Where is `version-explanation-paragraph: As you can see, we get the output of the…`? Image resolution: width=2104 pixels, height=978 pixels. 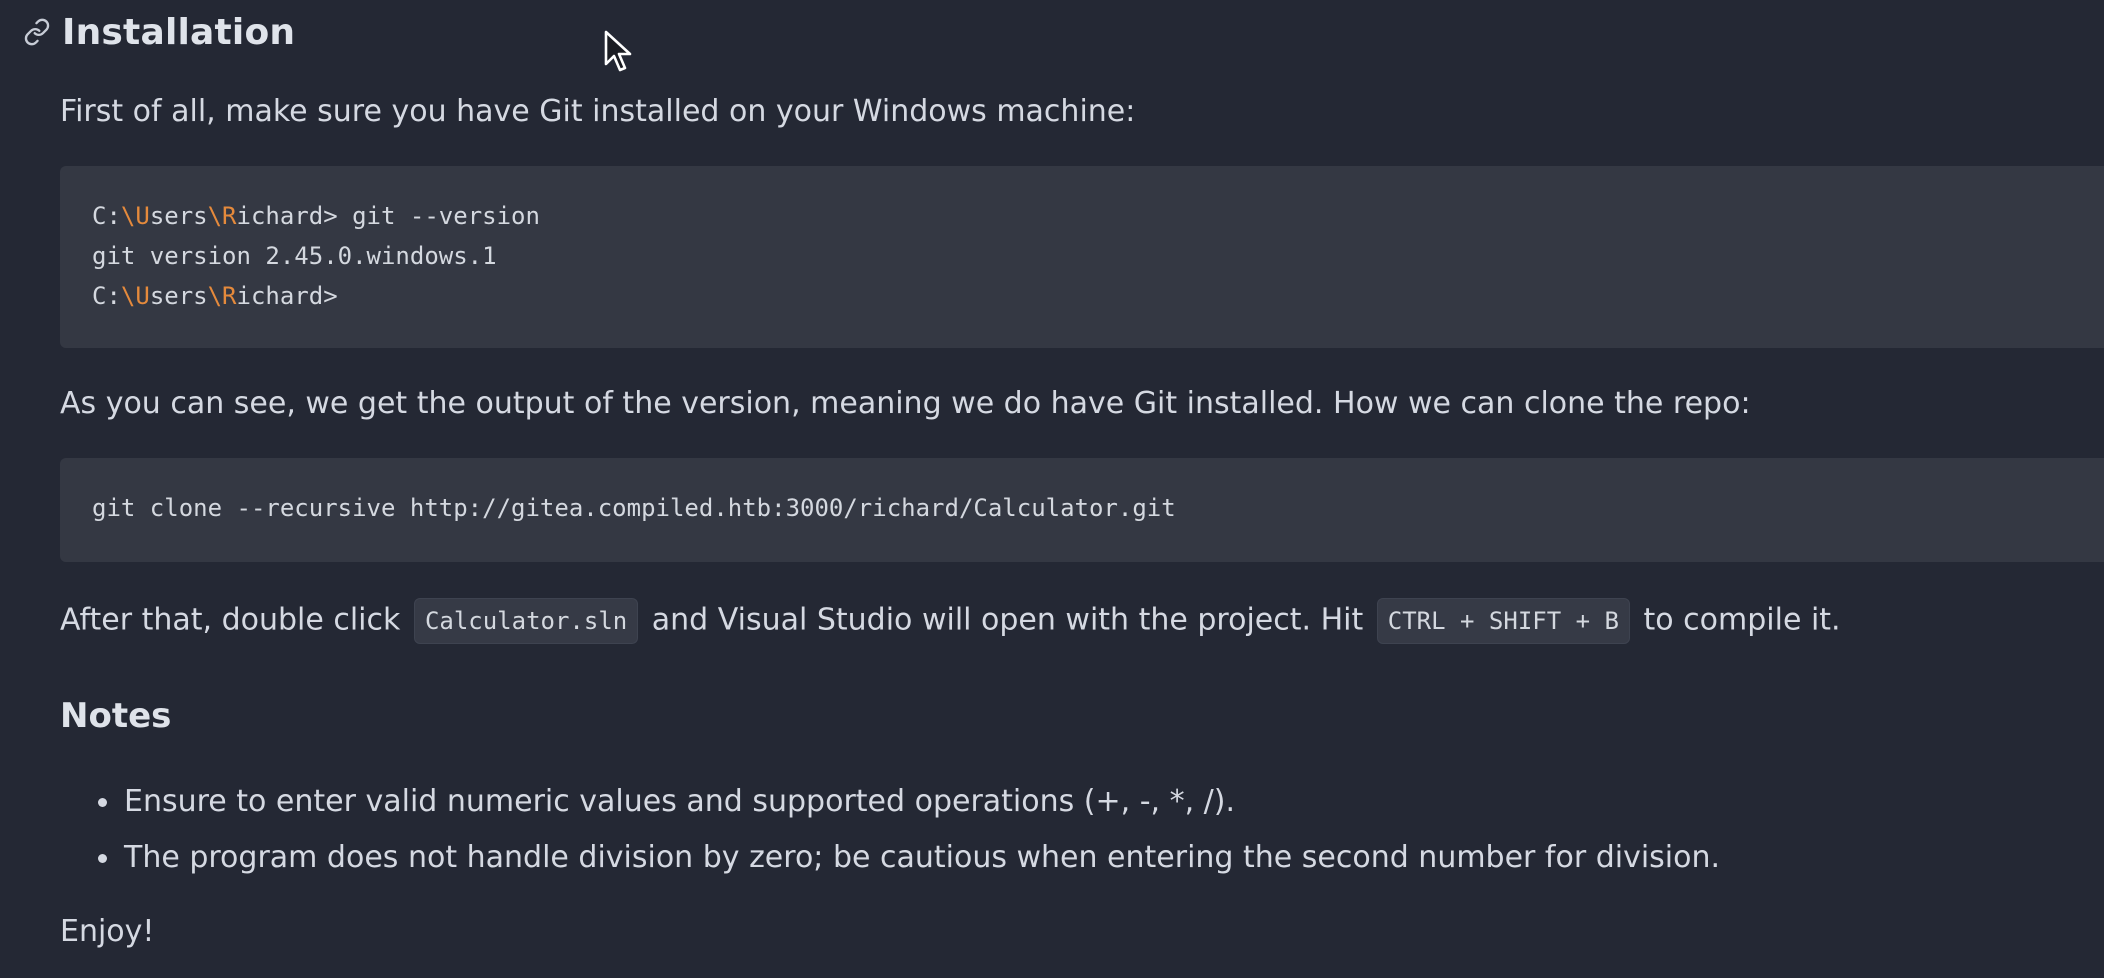
version-explanation-paragraph: As you can see, we get the output of the… is located at coordinates (905, 403).